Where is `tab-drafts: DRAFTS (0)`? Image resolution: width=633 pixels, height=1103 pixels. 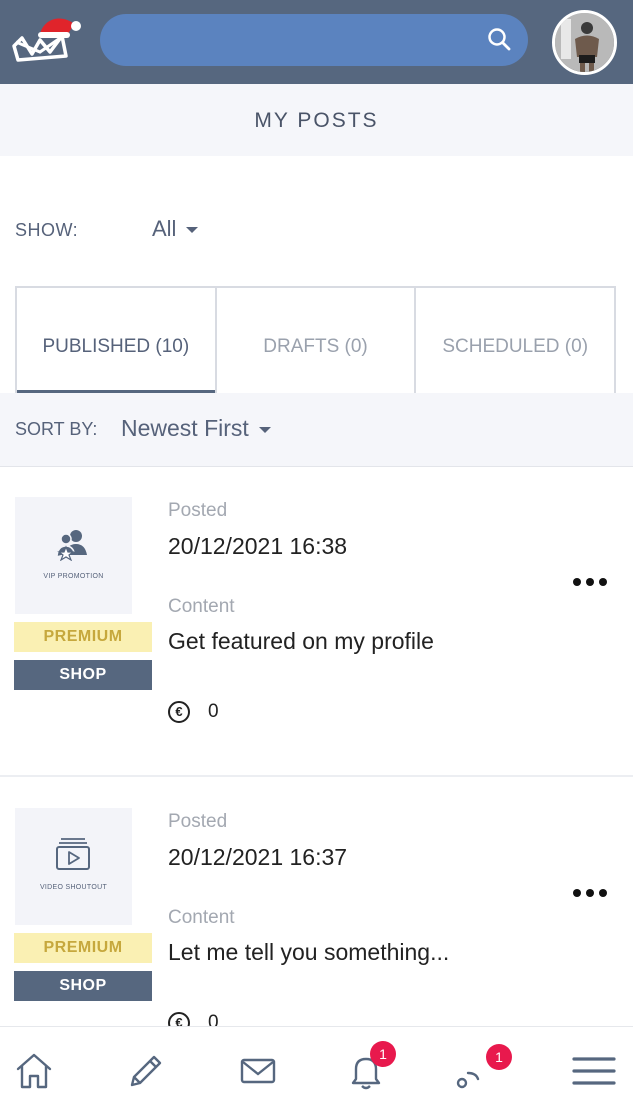
tab-drafts: DRAFTS (0) is located at coordinates (314, 340).